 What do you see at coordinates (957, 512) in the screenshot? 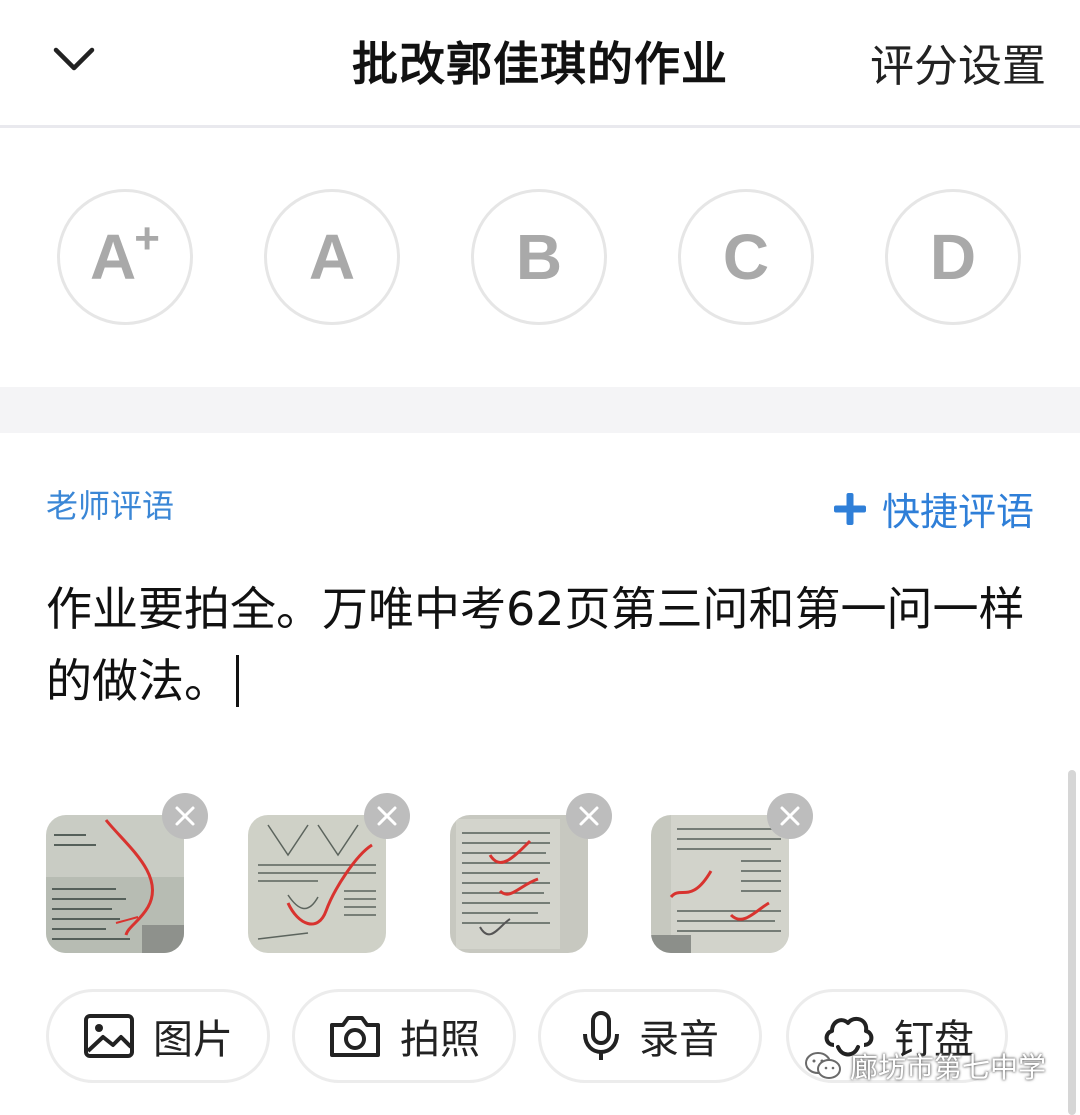
I see `quick-comment-label: 快捷评语` at bounding box center [957, 512].